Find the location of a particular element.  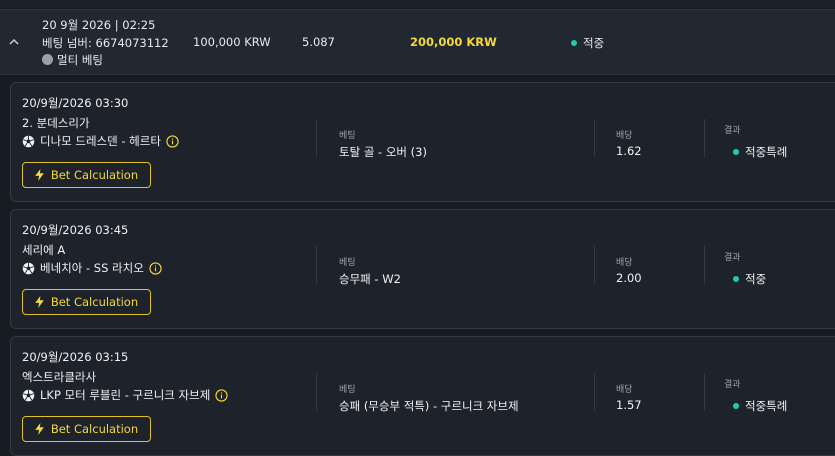

bet-status: 적중 is located at coordinates (587, 43).